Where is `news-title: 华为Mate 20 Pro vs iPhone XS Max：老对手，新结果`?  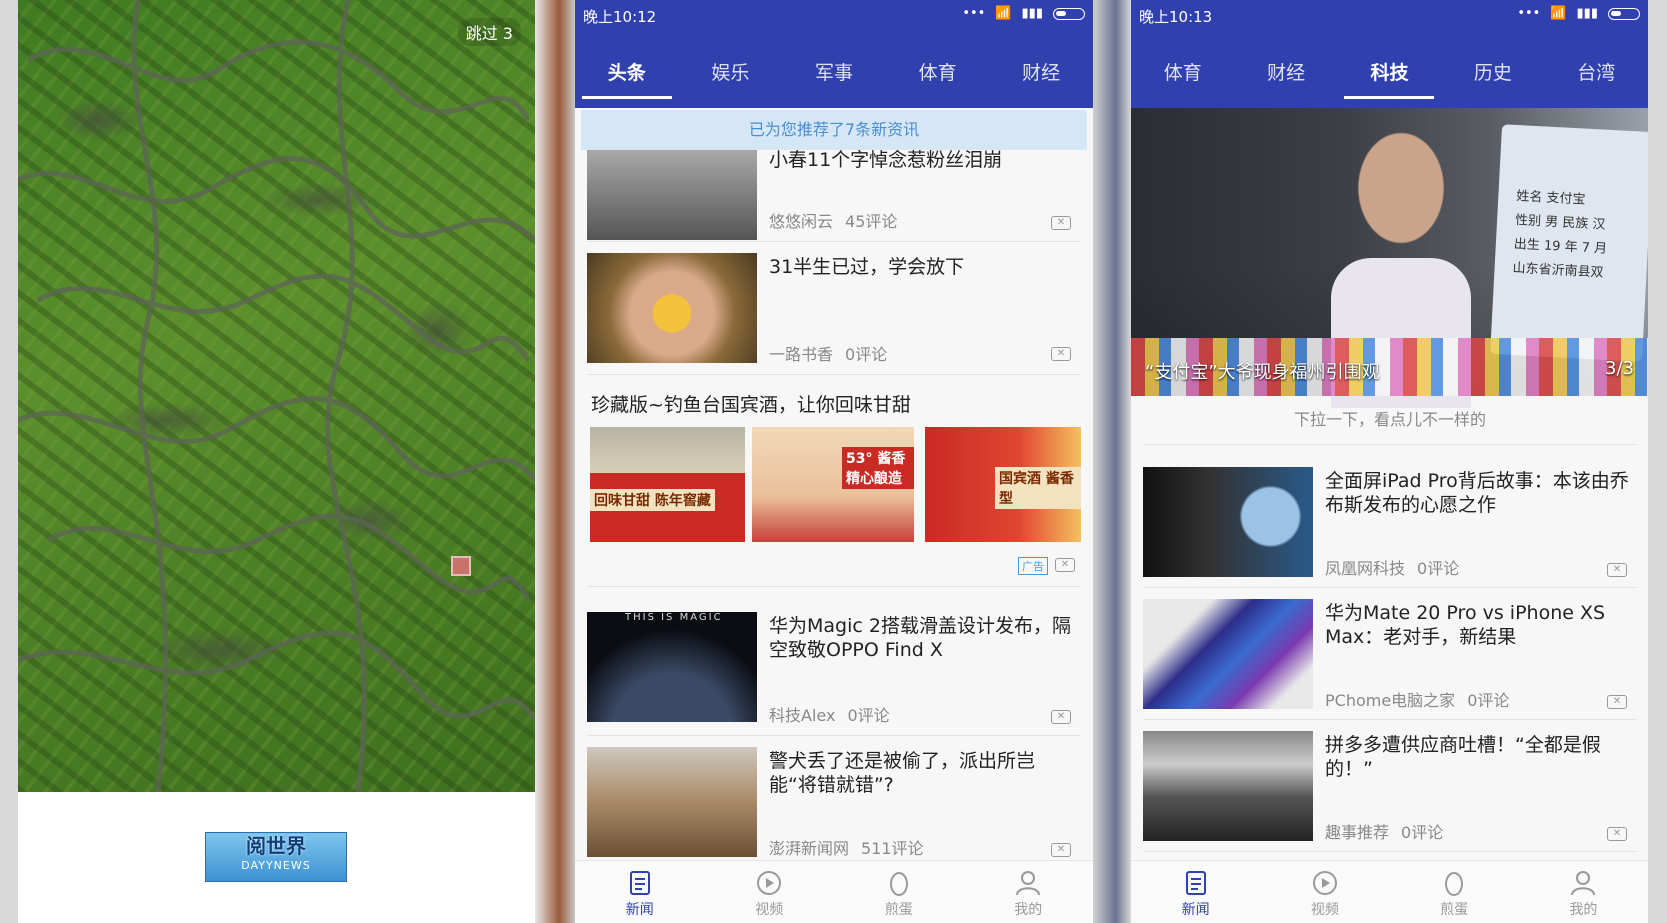
news-title: 华为Mate 20 Pro vs iPhone XS Max：老对手，新结果 is located at coordinates (1465, 625).